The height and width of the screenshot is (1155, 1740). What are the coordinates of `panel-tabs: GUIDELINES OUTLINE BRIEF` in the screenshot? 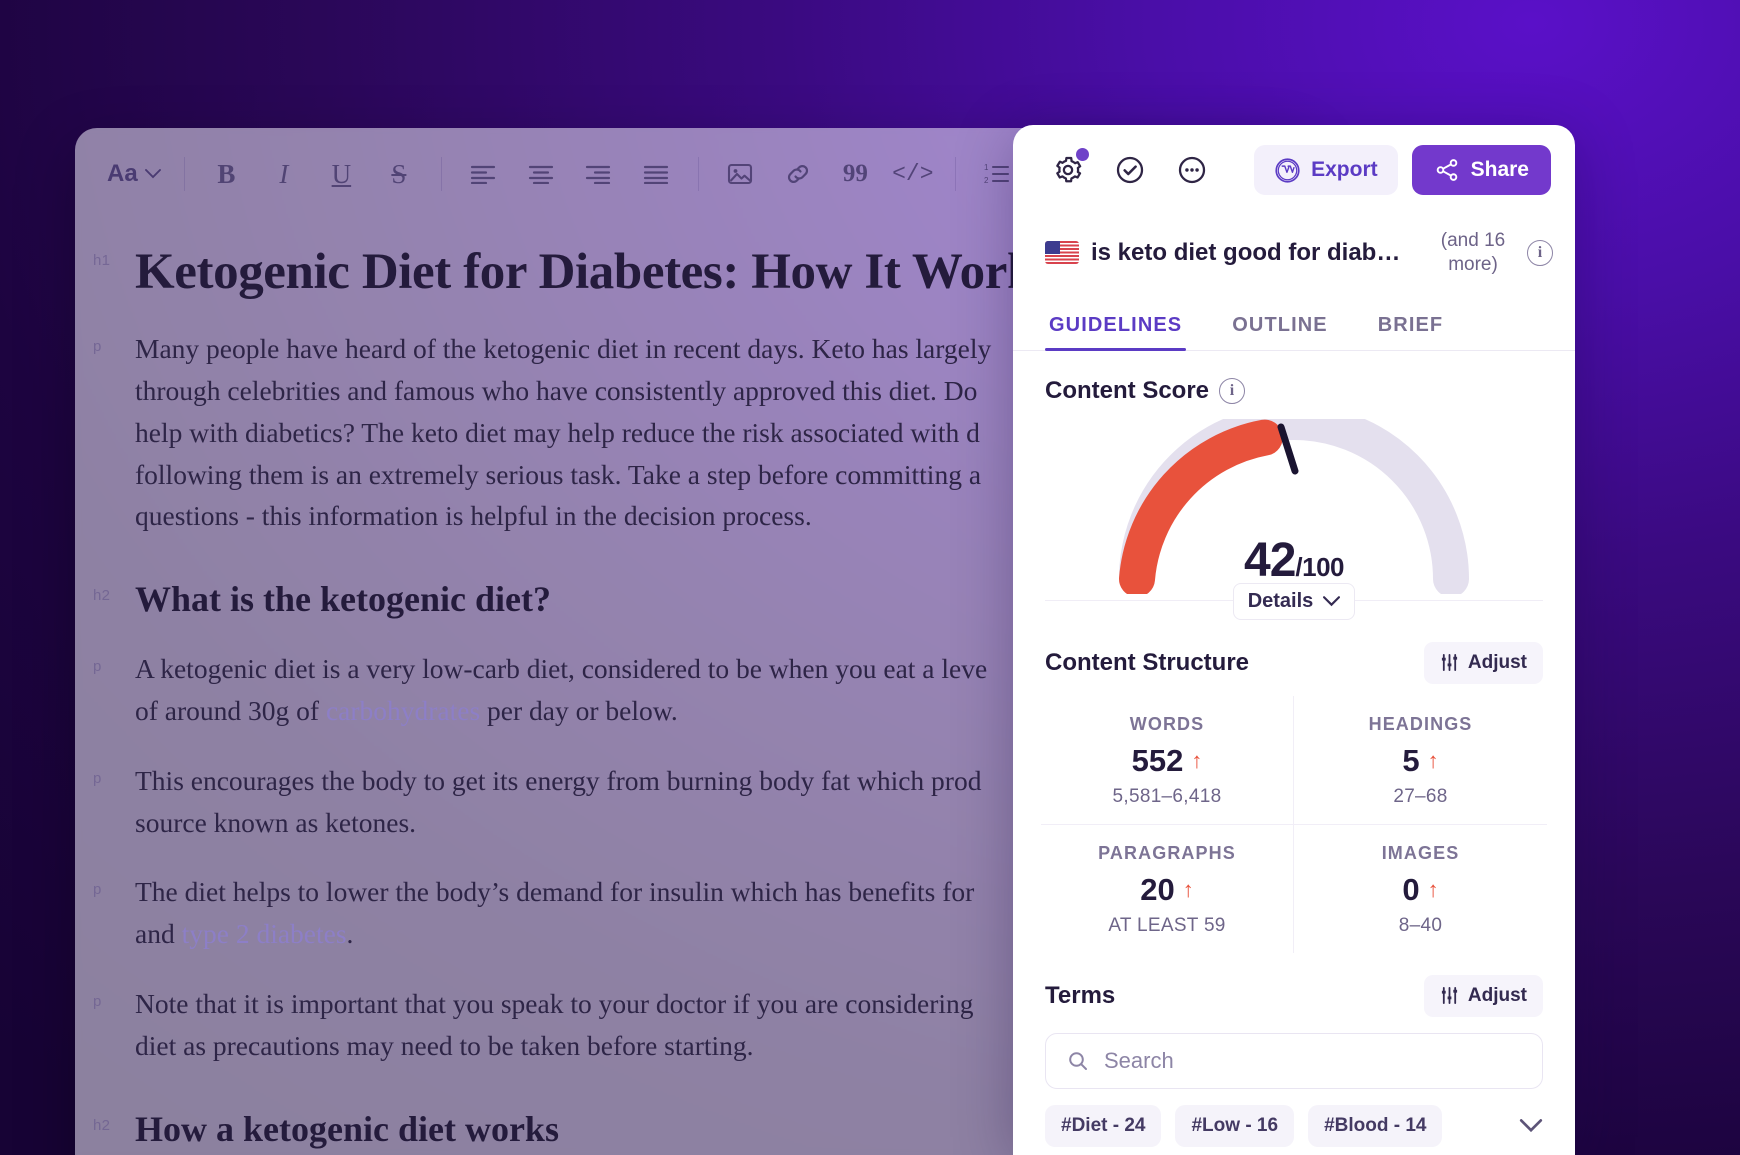 It's located at (1294, 323).